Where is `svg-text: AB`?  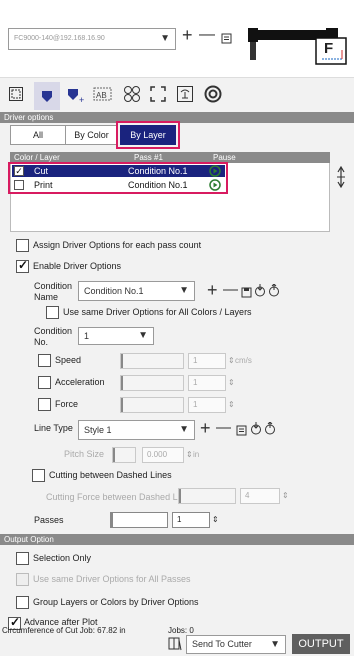 svg-text: AB is located at coordinates (101, 95).